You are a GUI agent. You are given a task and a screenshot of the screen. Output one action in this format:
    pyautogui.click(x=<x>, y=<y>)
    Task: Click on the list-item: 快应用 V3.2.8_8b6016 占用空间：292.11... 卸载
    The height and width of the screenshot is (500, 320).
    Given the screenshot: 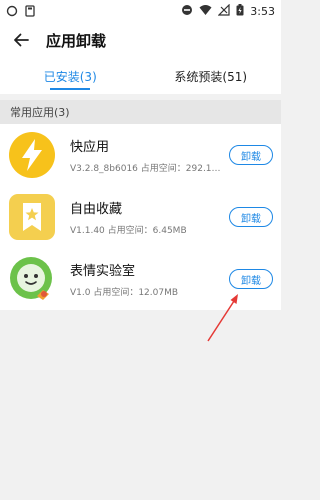 What is the action you would take?
    pyautogui.click(x=140, y=155)
    